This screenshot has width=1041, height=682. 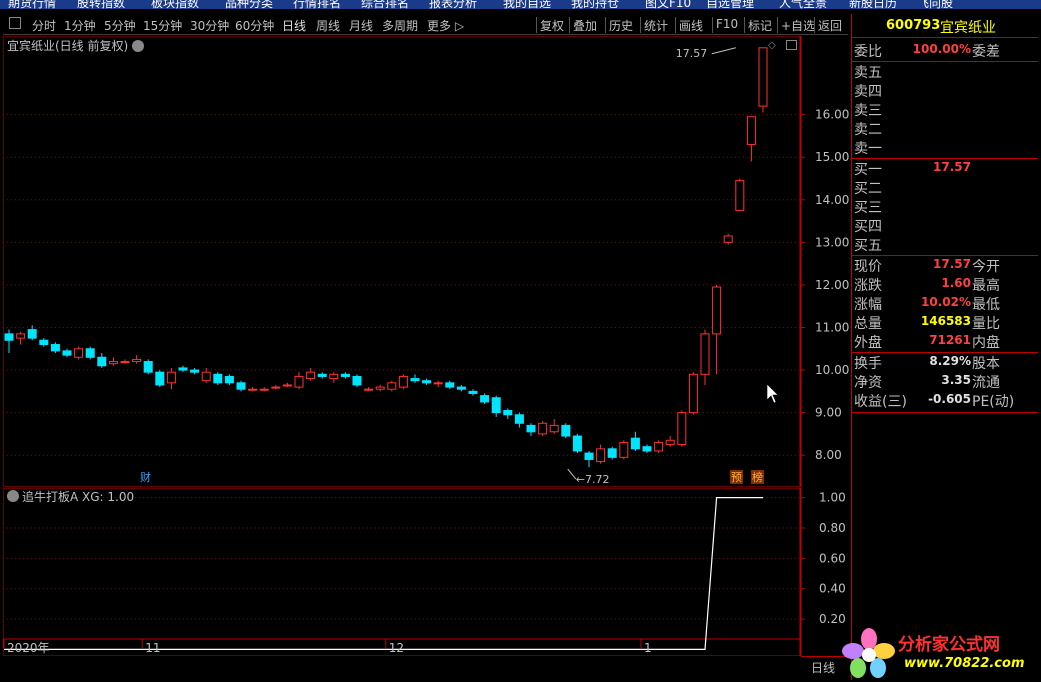 I want to click on buy-level-row: 买五, so click(x=945, y=244).